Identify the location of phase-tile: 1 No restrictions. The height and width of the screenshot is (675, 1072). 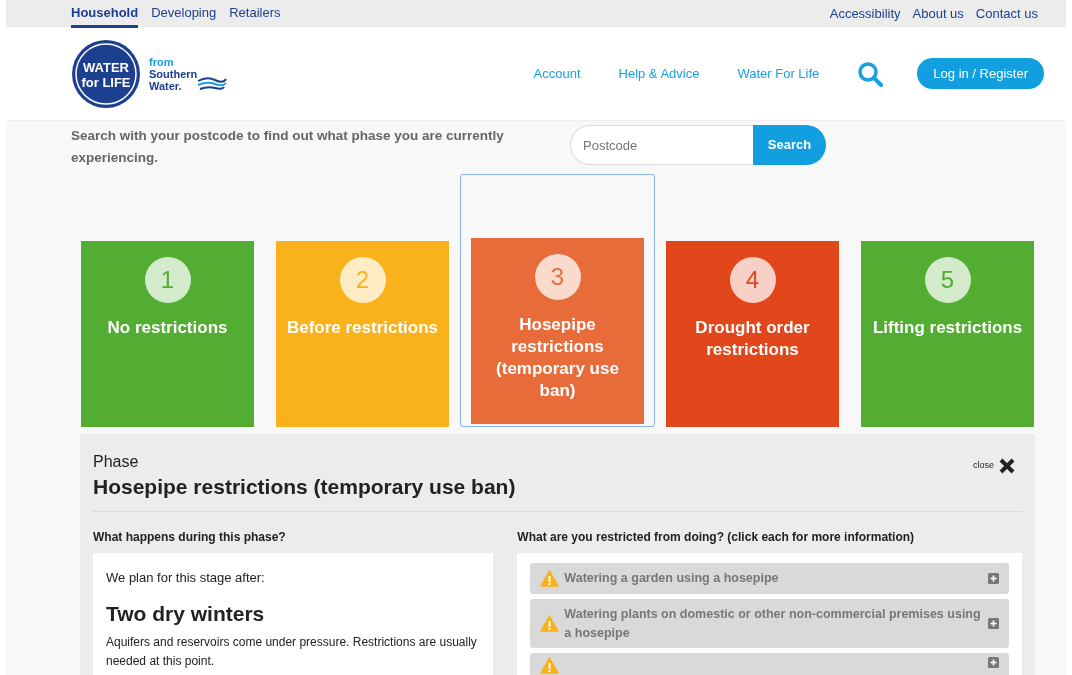
(167, 334).